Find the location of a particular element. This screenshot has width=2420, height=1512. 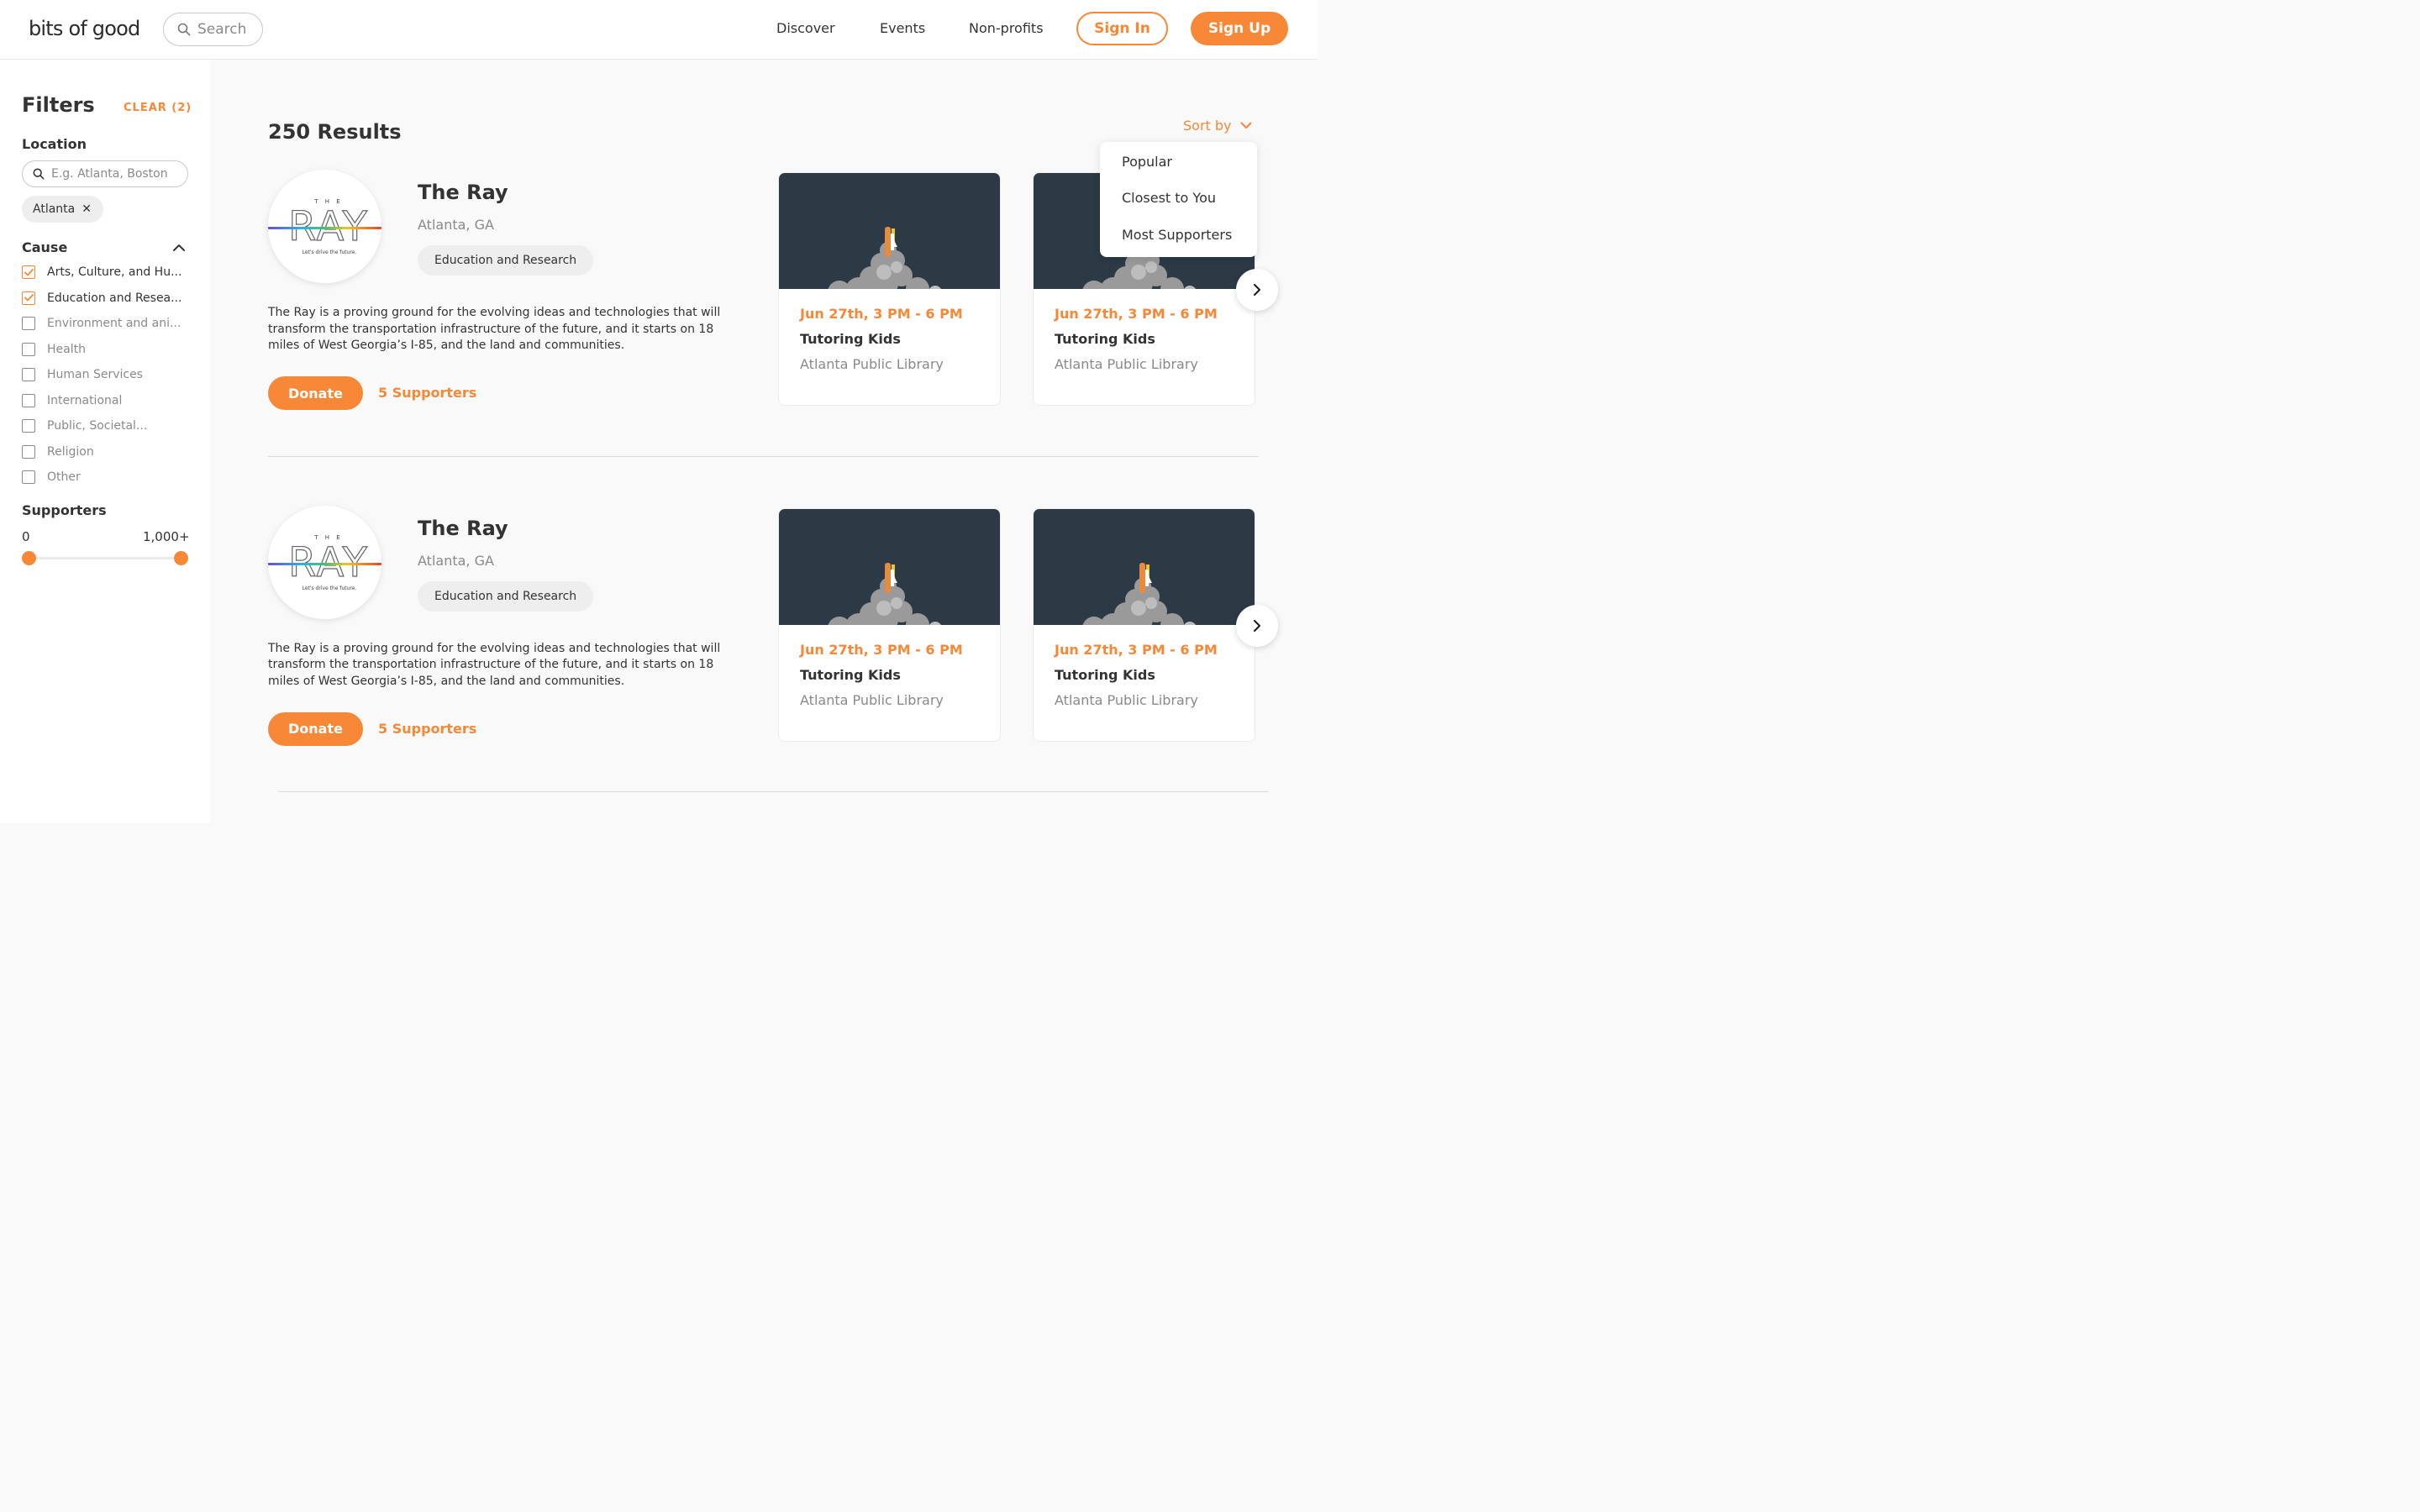

cause-checkbox-row: Religion is located at coordinates (58, 452).